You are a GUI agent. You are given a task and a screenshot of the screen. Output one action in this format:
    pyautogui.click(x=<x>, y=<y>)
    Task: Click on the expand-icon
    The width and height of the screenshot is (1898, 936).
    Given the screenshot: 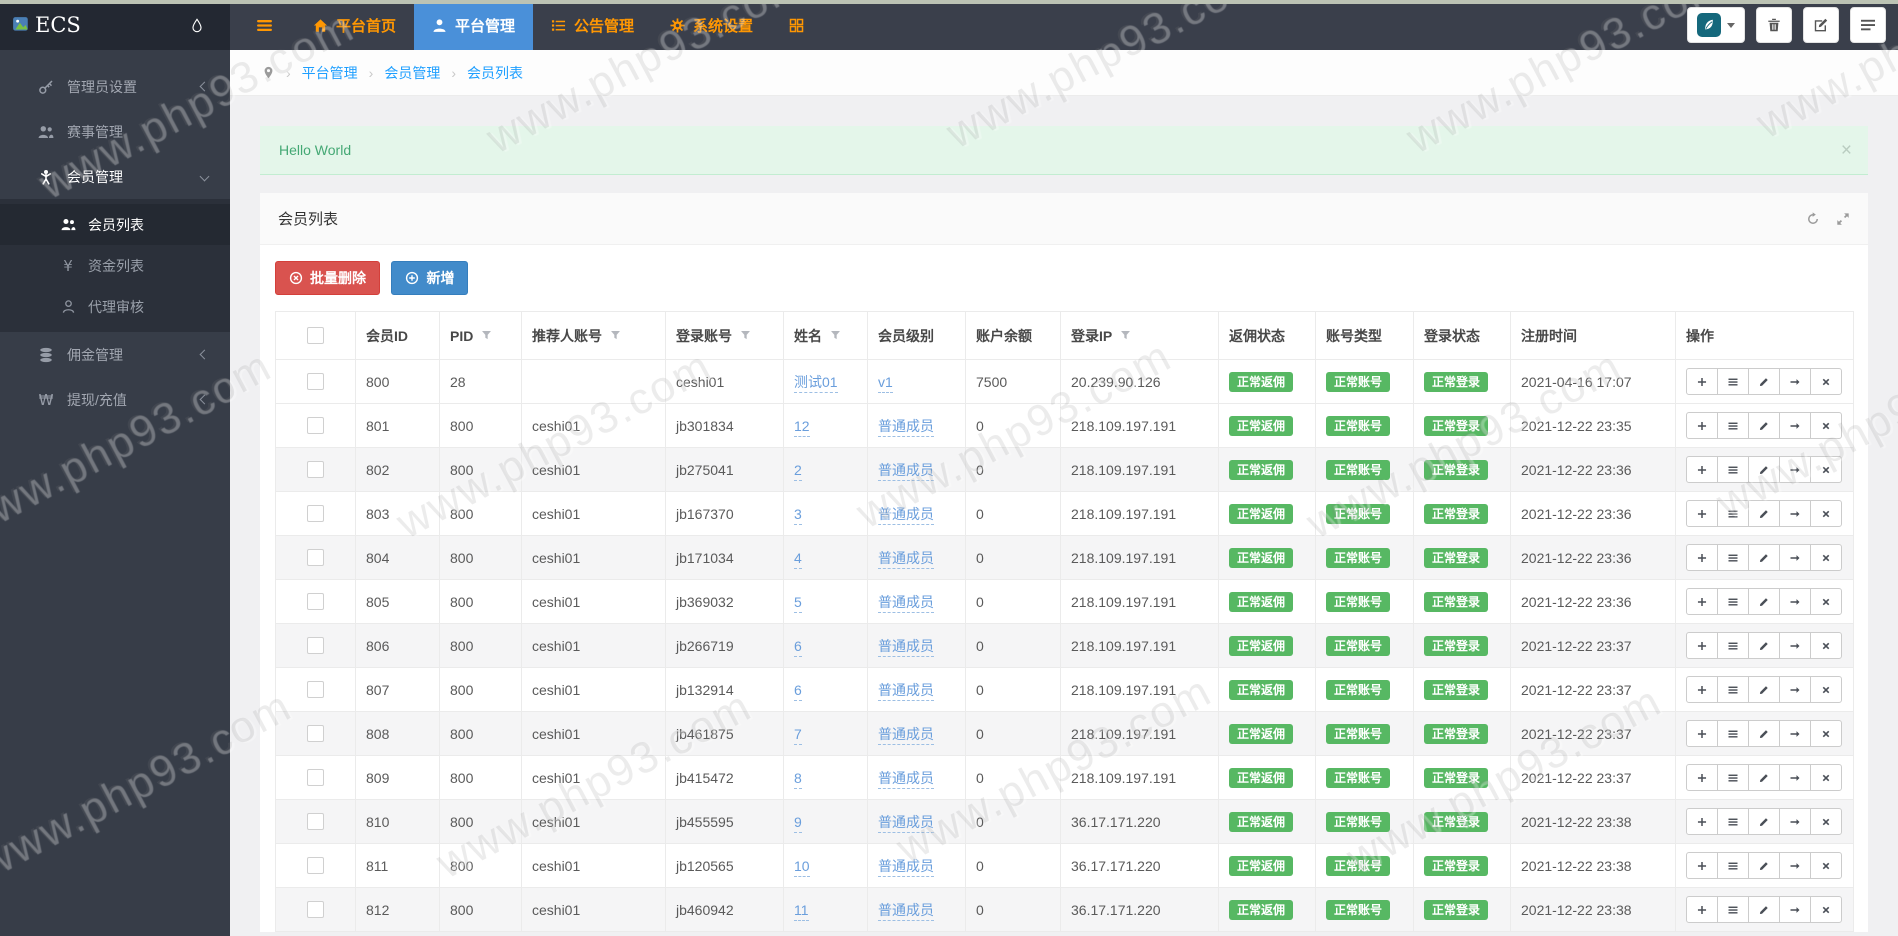 What is the action you would take?
    pyautogui.click(x=1843, y=219)
    